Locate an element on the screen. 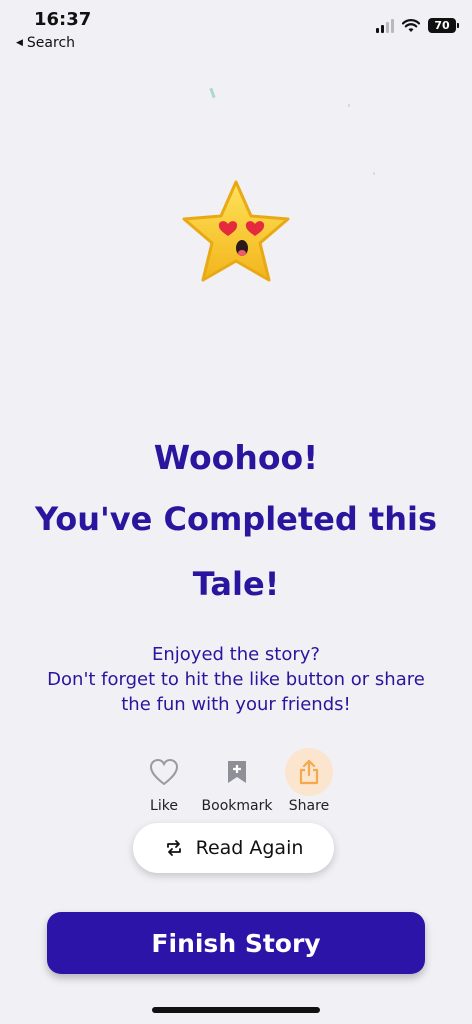 This screenshot has width=472, height=1024. read-again-button: Read Again is located at coordinates (233, 848).